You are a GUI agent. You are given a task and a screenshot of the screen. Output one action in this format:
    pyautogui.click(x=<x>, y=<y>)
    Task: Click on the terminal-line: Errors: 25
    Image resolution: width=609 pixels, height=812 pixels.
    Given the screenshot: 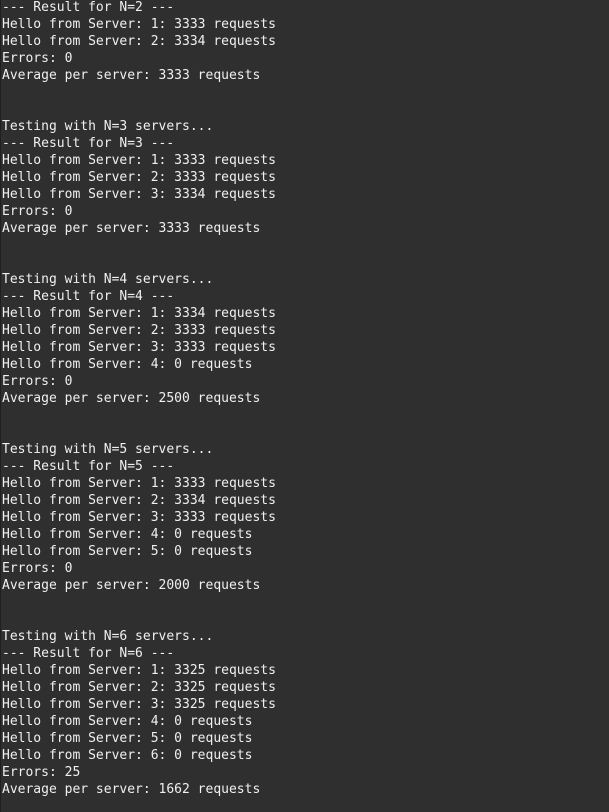 What is the action you would take?
    pyautogui.click(x=41, y=772)
    